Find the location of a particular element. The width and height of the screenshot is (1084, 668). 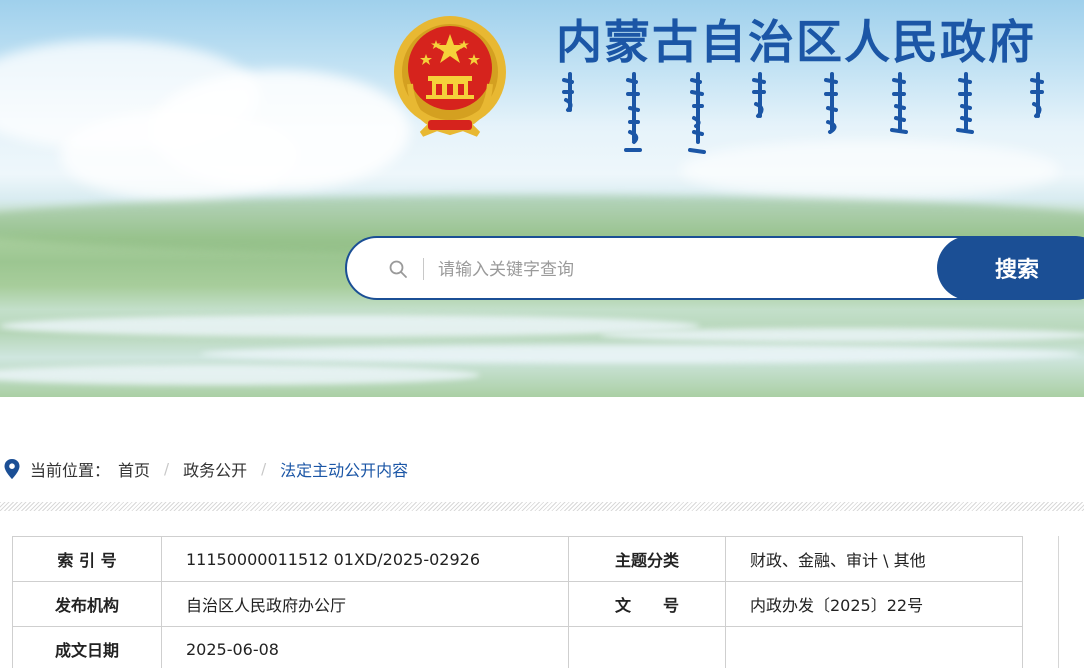

divider-hatch is located at coordinates (542, 506).